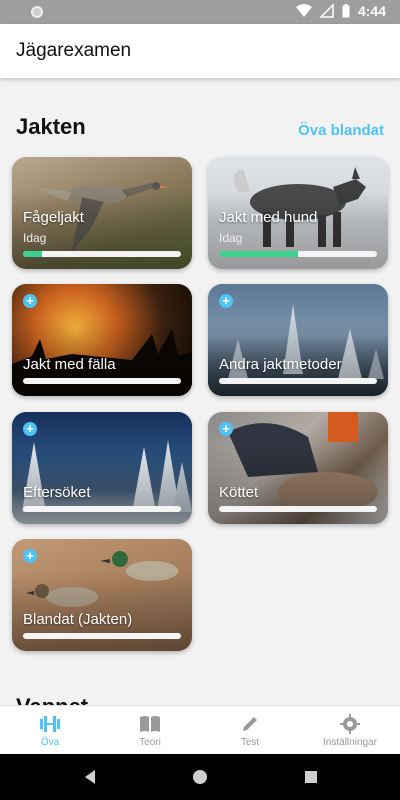 This screenshot has width=400, height=800. What do you see at coordinates (37, 12) in the screenshot?
I see `notification-dot-icon` at bounding box center [37, 12].